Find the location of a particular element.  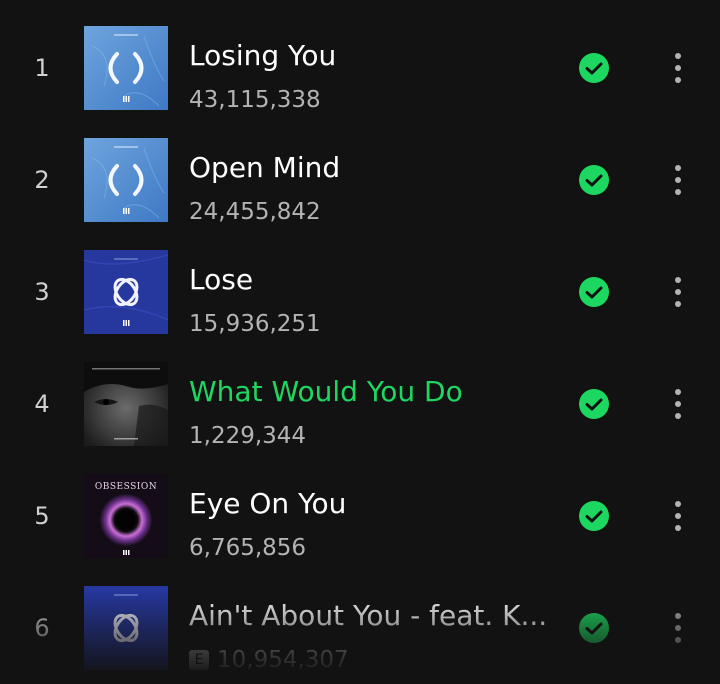

track-title: Open Mind is located at coordinates (265, 167).